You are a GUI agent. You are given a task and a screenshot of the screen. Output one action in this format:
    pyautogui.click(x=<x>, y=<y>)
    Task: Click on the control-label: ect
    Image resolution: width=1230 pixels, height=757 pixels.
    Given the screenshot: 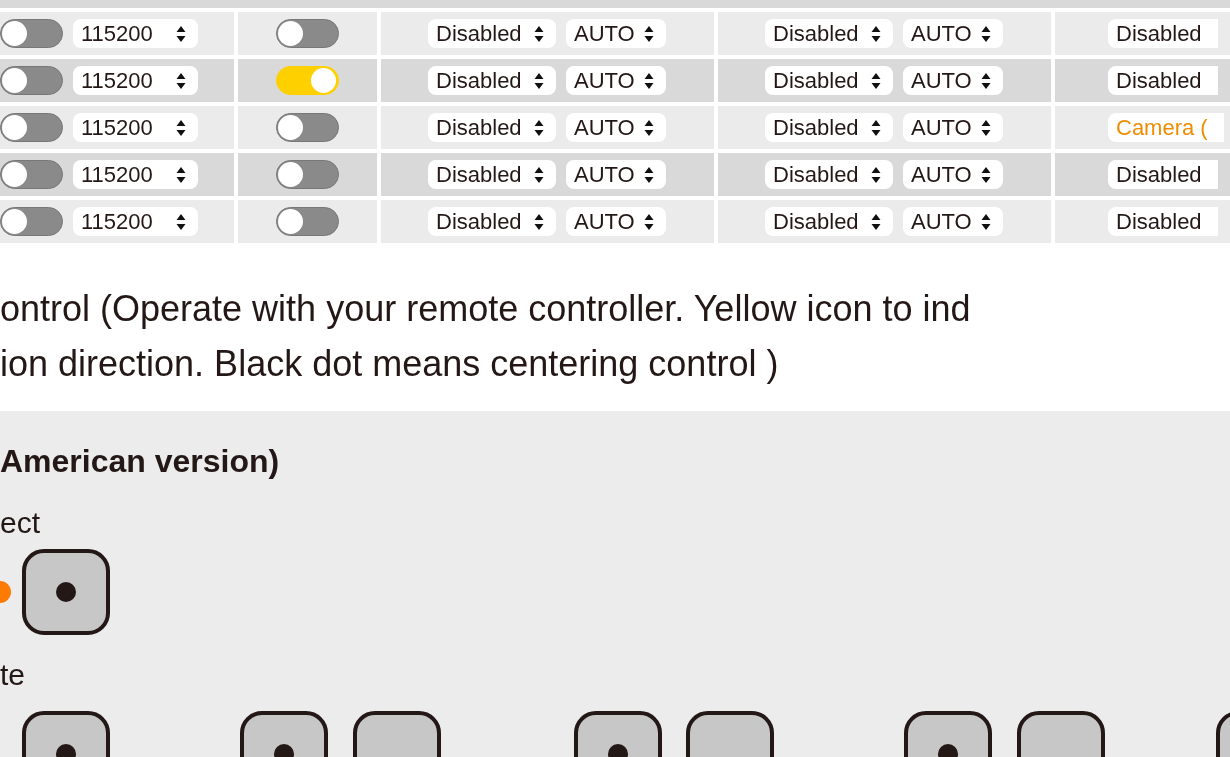 What is the action you would take?
    pyautogui.click(x=20, y=523)
    